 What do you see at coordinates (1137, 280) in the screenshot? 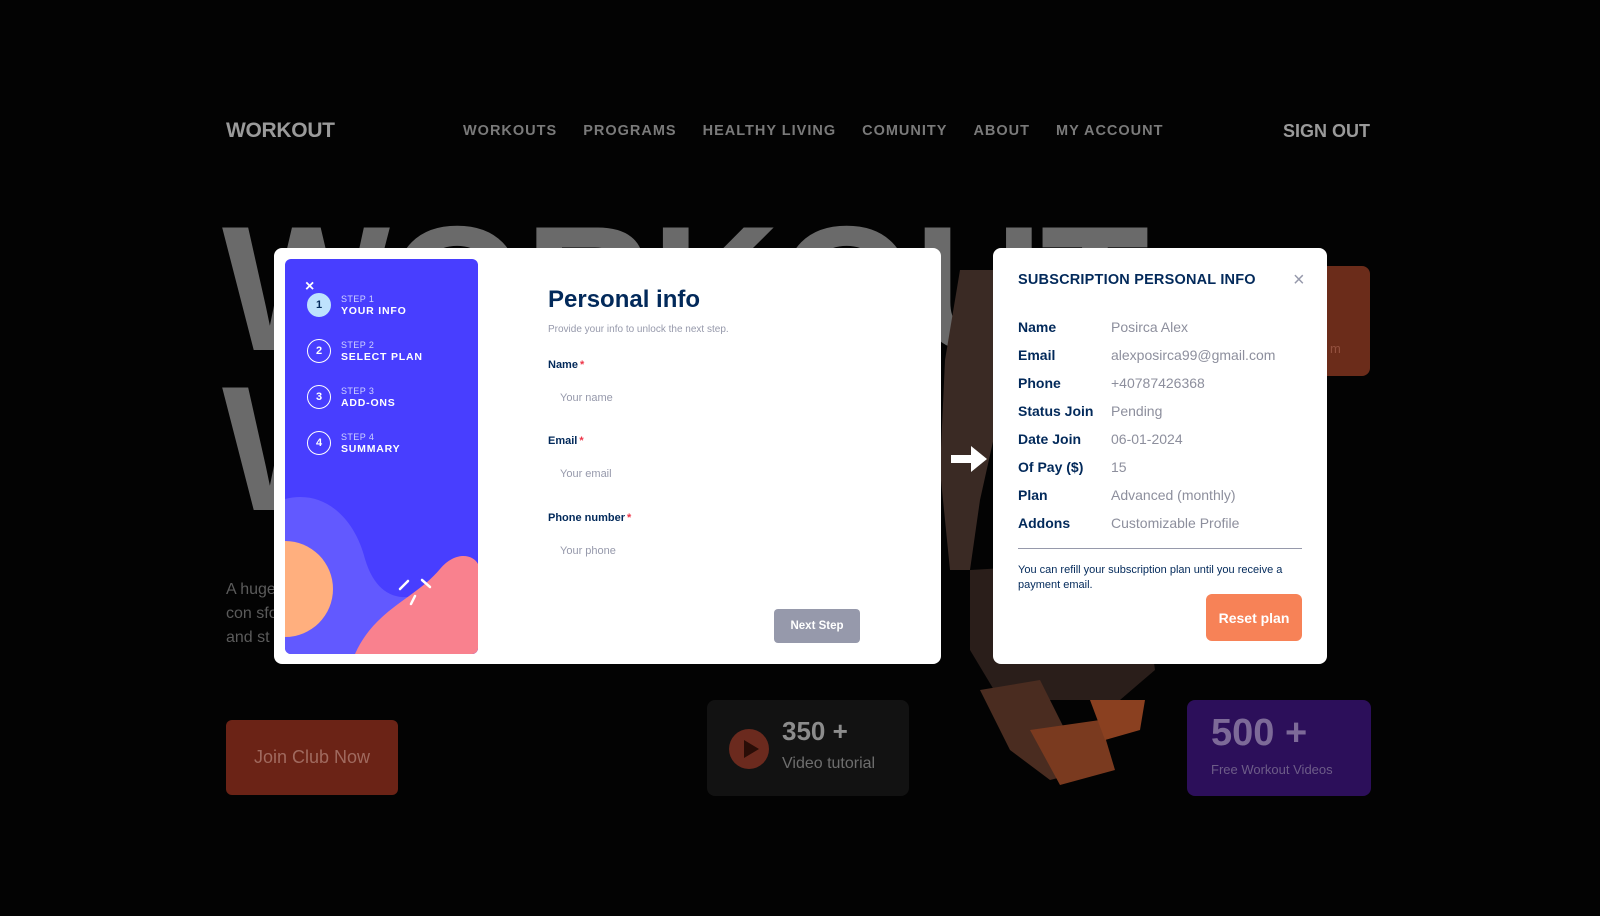
I see `subscription-title: SUBSCRIPTION PERSONAL INFO` at bounding box center [1137, 280].